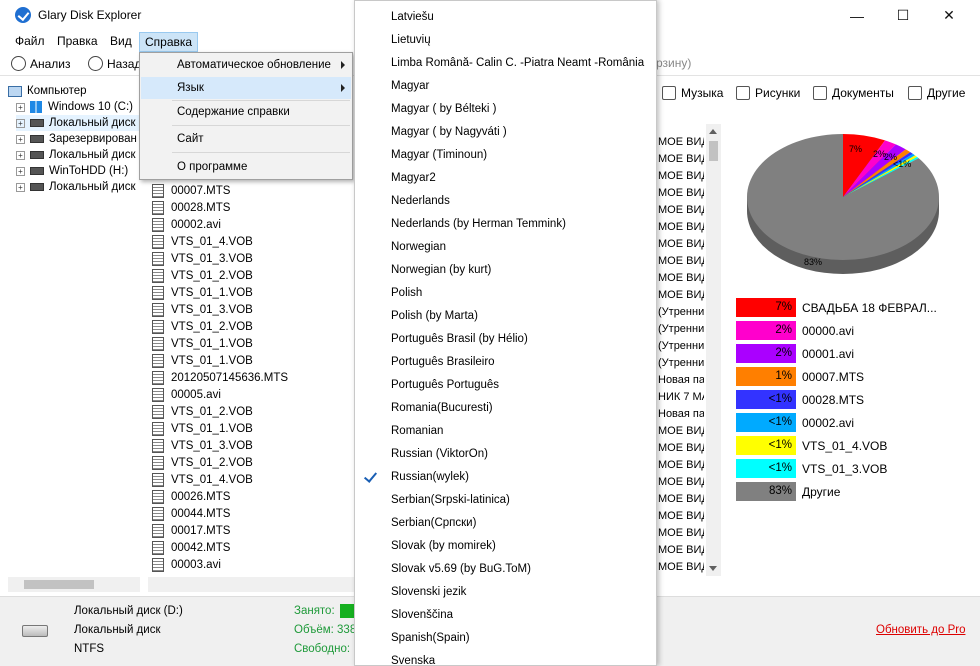  Describe the element at coordinates (505, 17) in the screenshot. I see `language-item: Latviešu` at that location.